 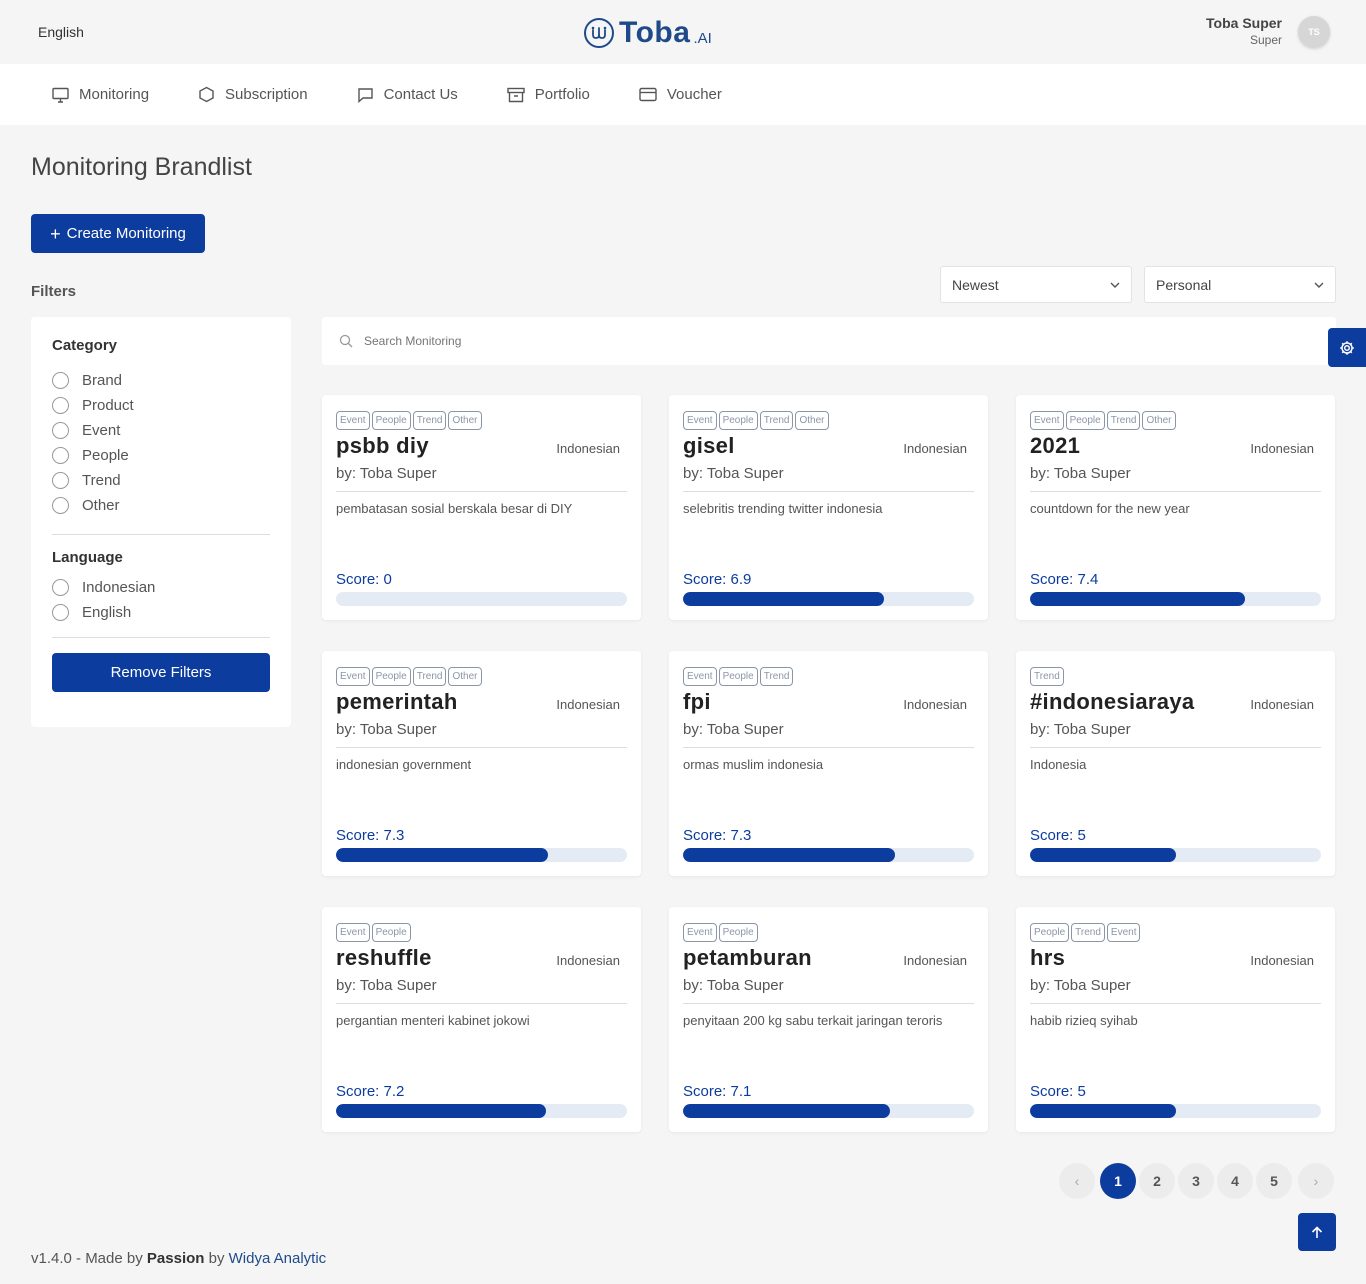 What do you see at coordinates (828, 702) in the screenshot?
I see `card-header: fpi Indonesian` at bounding box center [828, 702].